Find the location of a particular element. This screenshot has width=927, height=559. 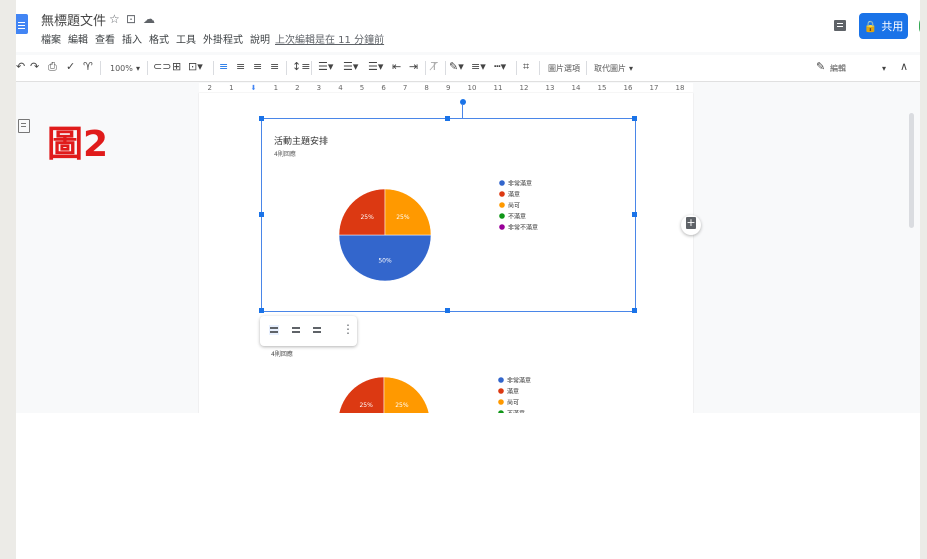

menu-item: 插入 is located at coordinates (132, 41).